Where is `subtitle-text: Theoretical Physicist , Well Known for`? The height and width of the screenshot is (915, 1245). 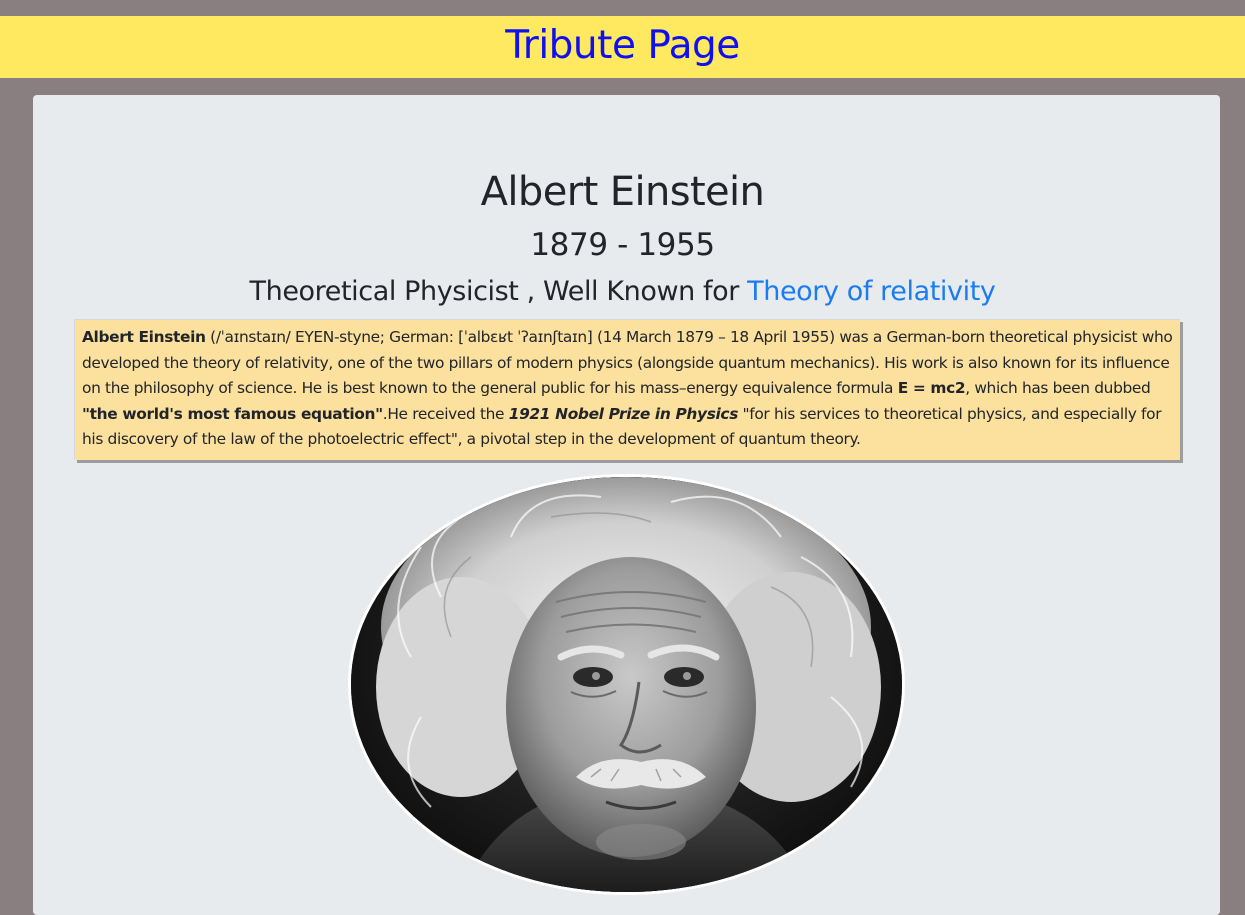 subtitle-text: Theoretical Physicist , Well Known for is located at coordinates (498, 291).